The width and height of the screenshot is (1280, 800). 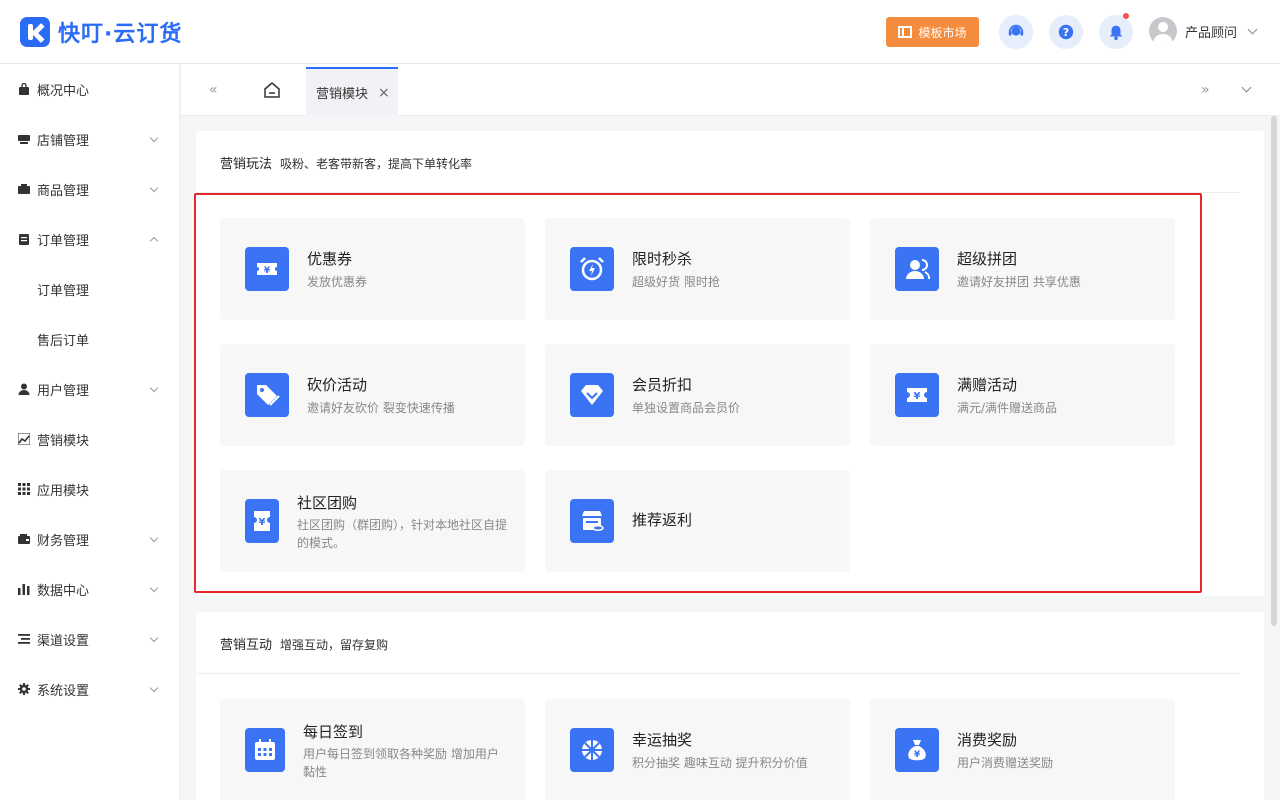 I want to click on layout-icon, so click(x=905, y=32).